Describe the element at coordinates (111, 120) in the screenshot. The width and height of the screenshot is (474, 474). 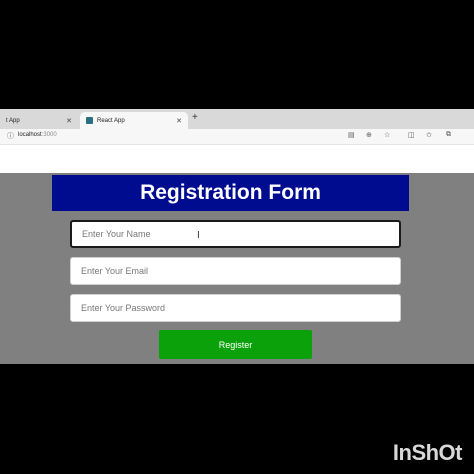
I see `tab-label: React App` at that location.